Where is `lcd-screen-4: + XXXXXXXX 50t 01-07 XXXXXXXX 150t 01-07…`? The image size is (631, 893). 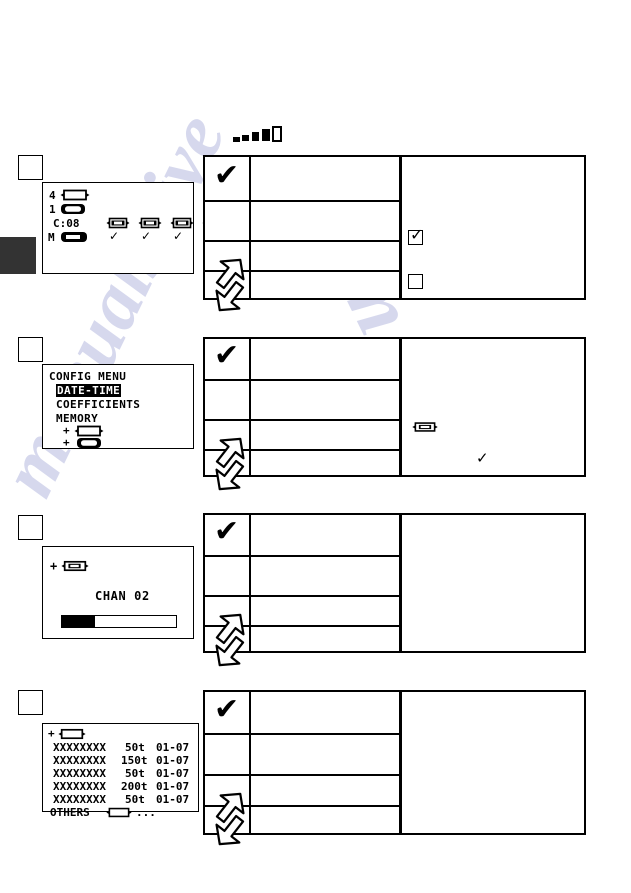
lcd-screen-4: + XXXXXXXX 50t 01-07 XXXXXXXX 150t 01-07… is located at coordinates (120, 771).